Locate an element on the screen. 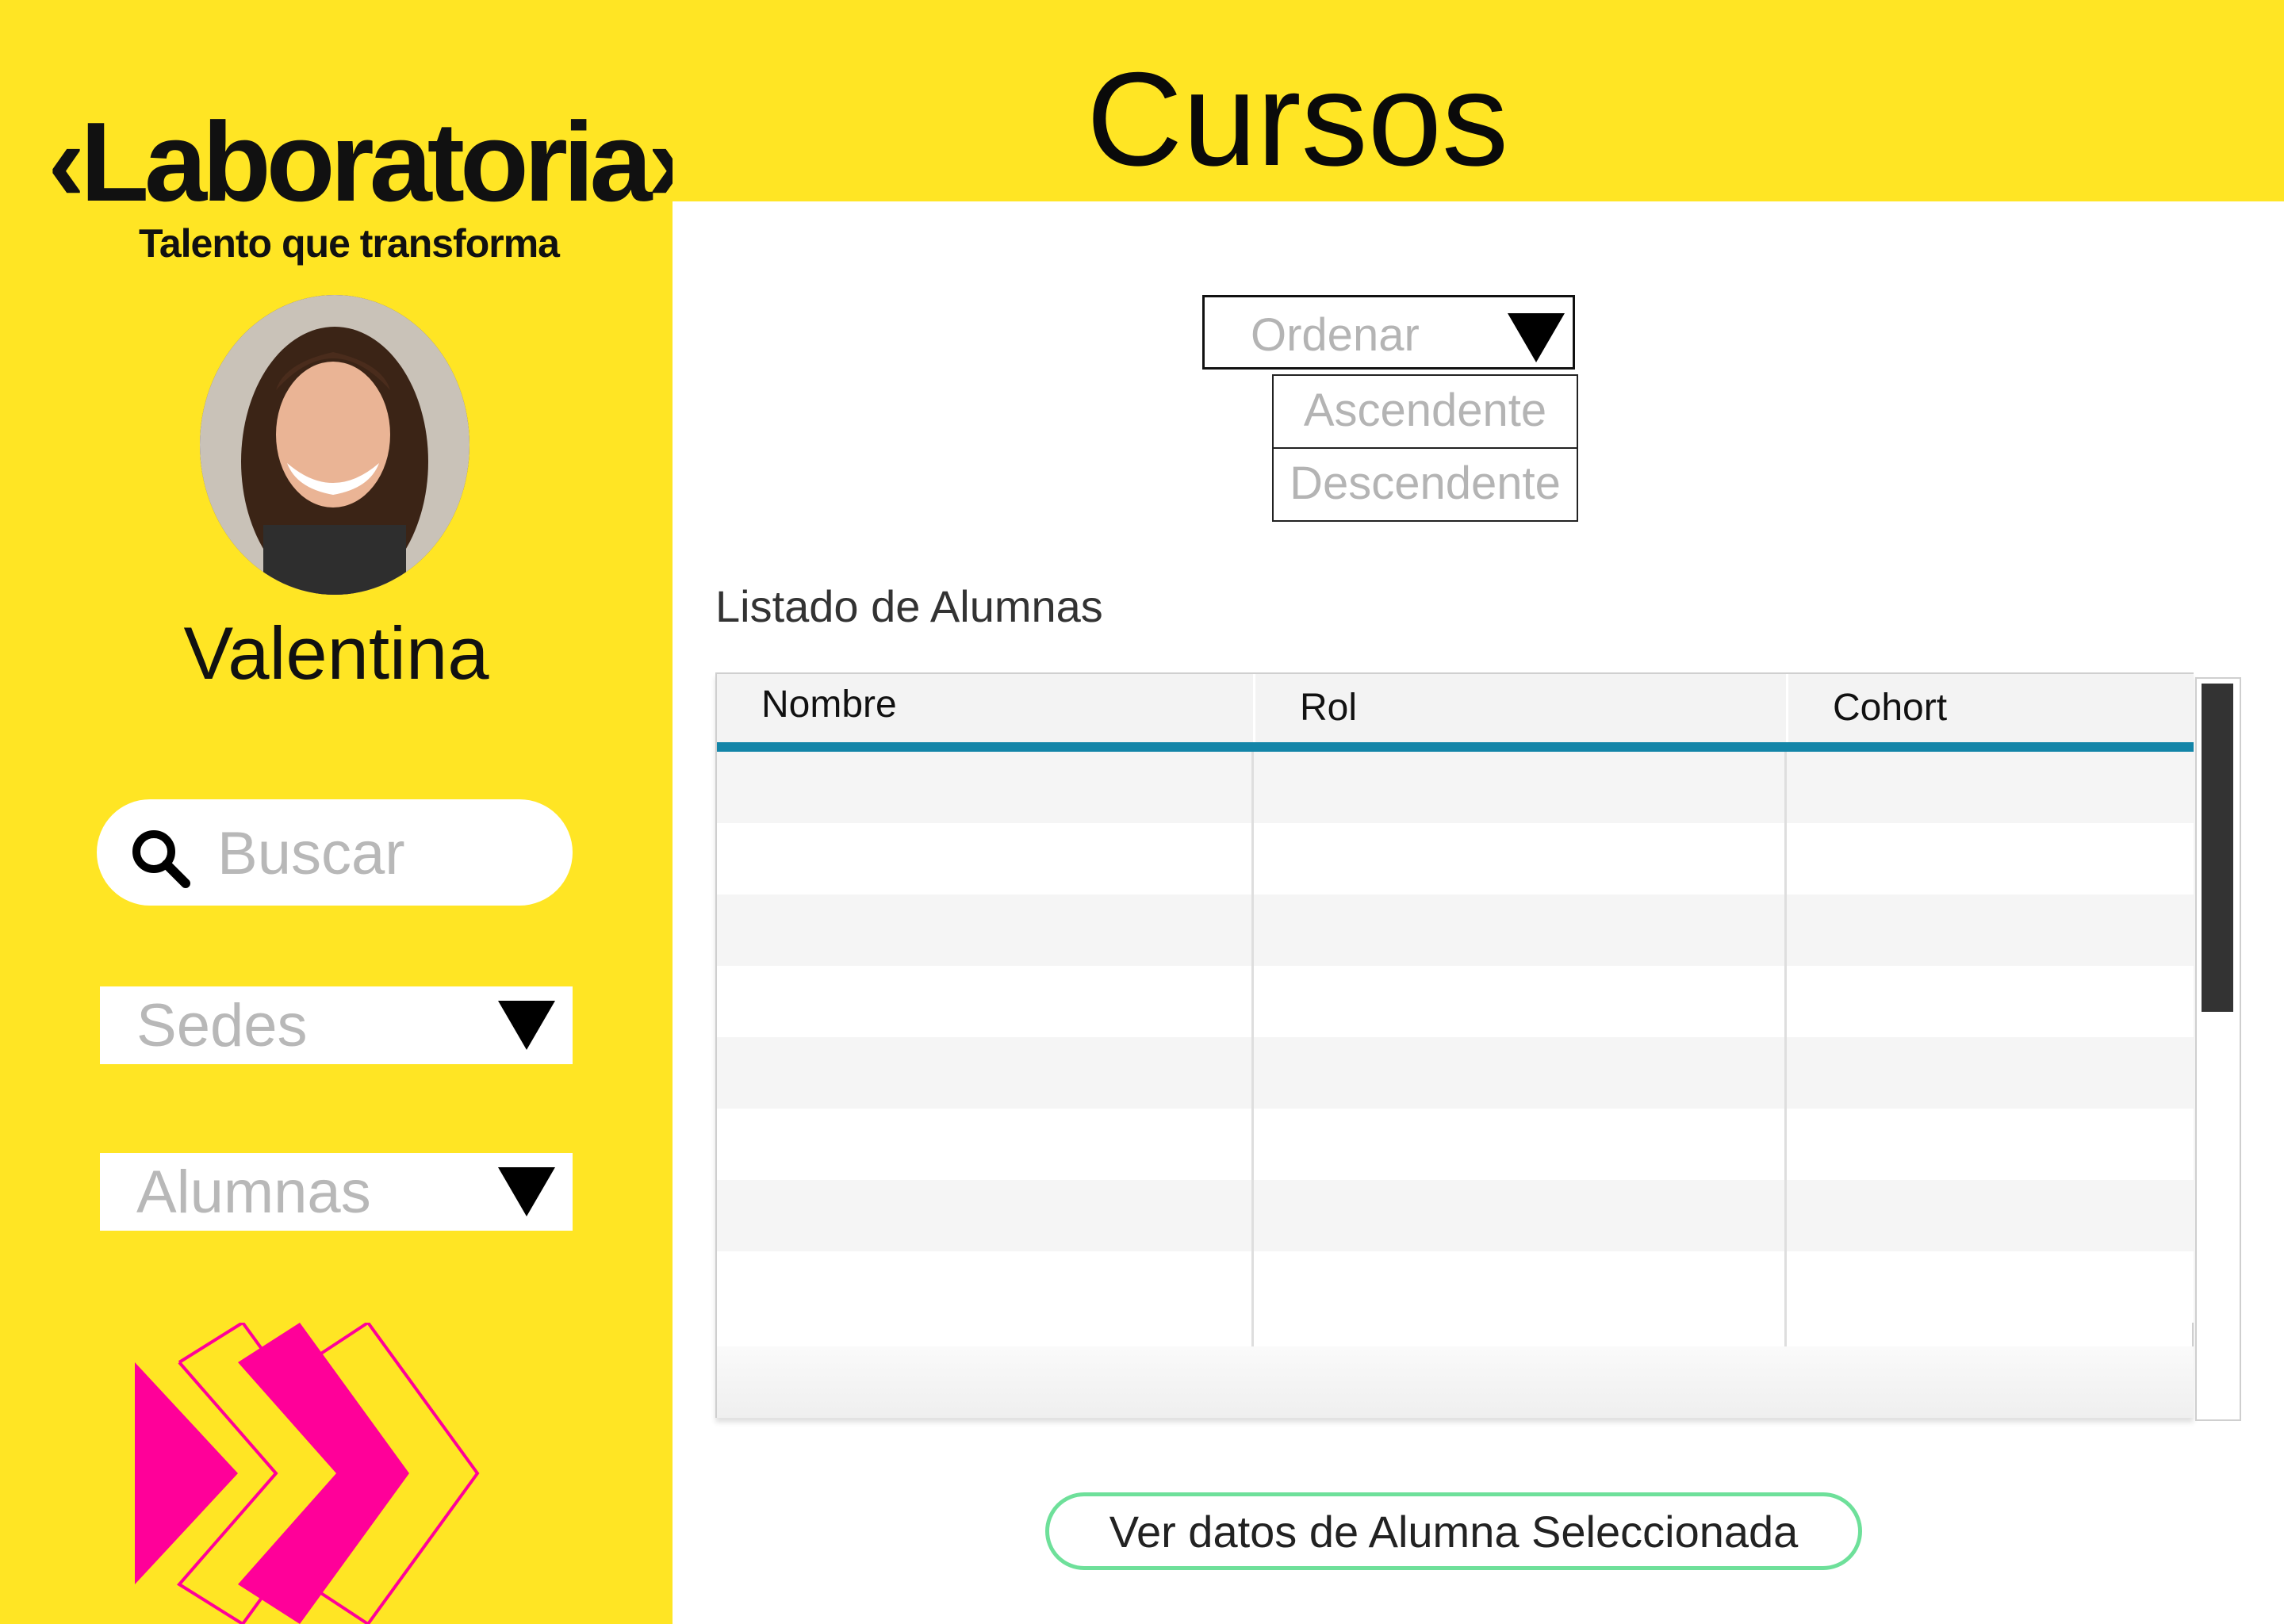 The image size is (2284, 1624). list-title: Listado de Alumnas is located at coordinates (909, 606).